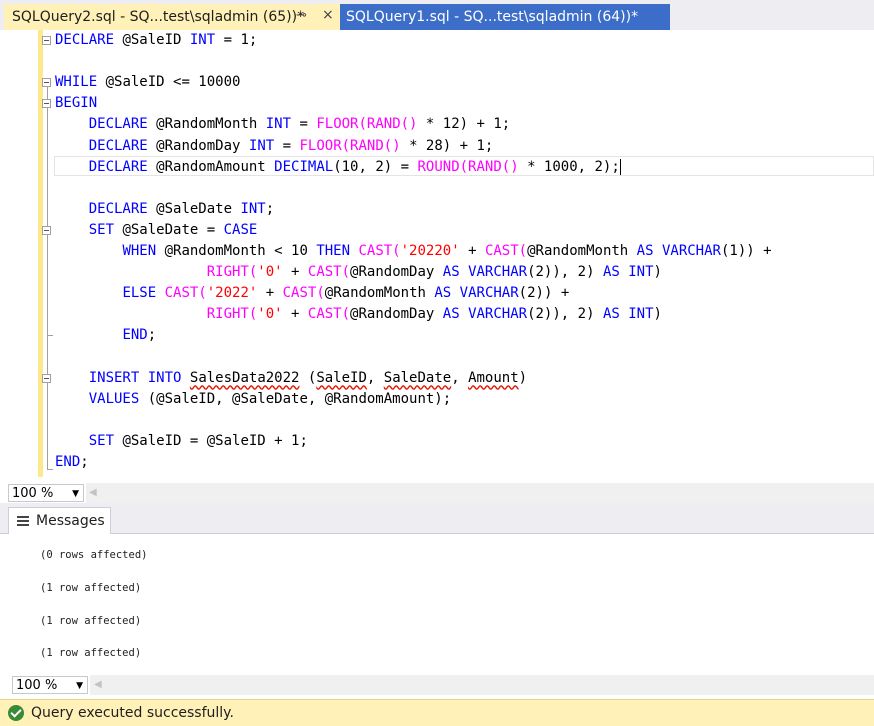 This screenshot has width=874, height=726. I want to click on code-token: VALUES, so click(114, 398).